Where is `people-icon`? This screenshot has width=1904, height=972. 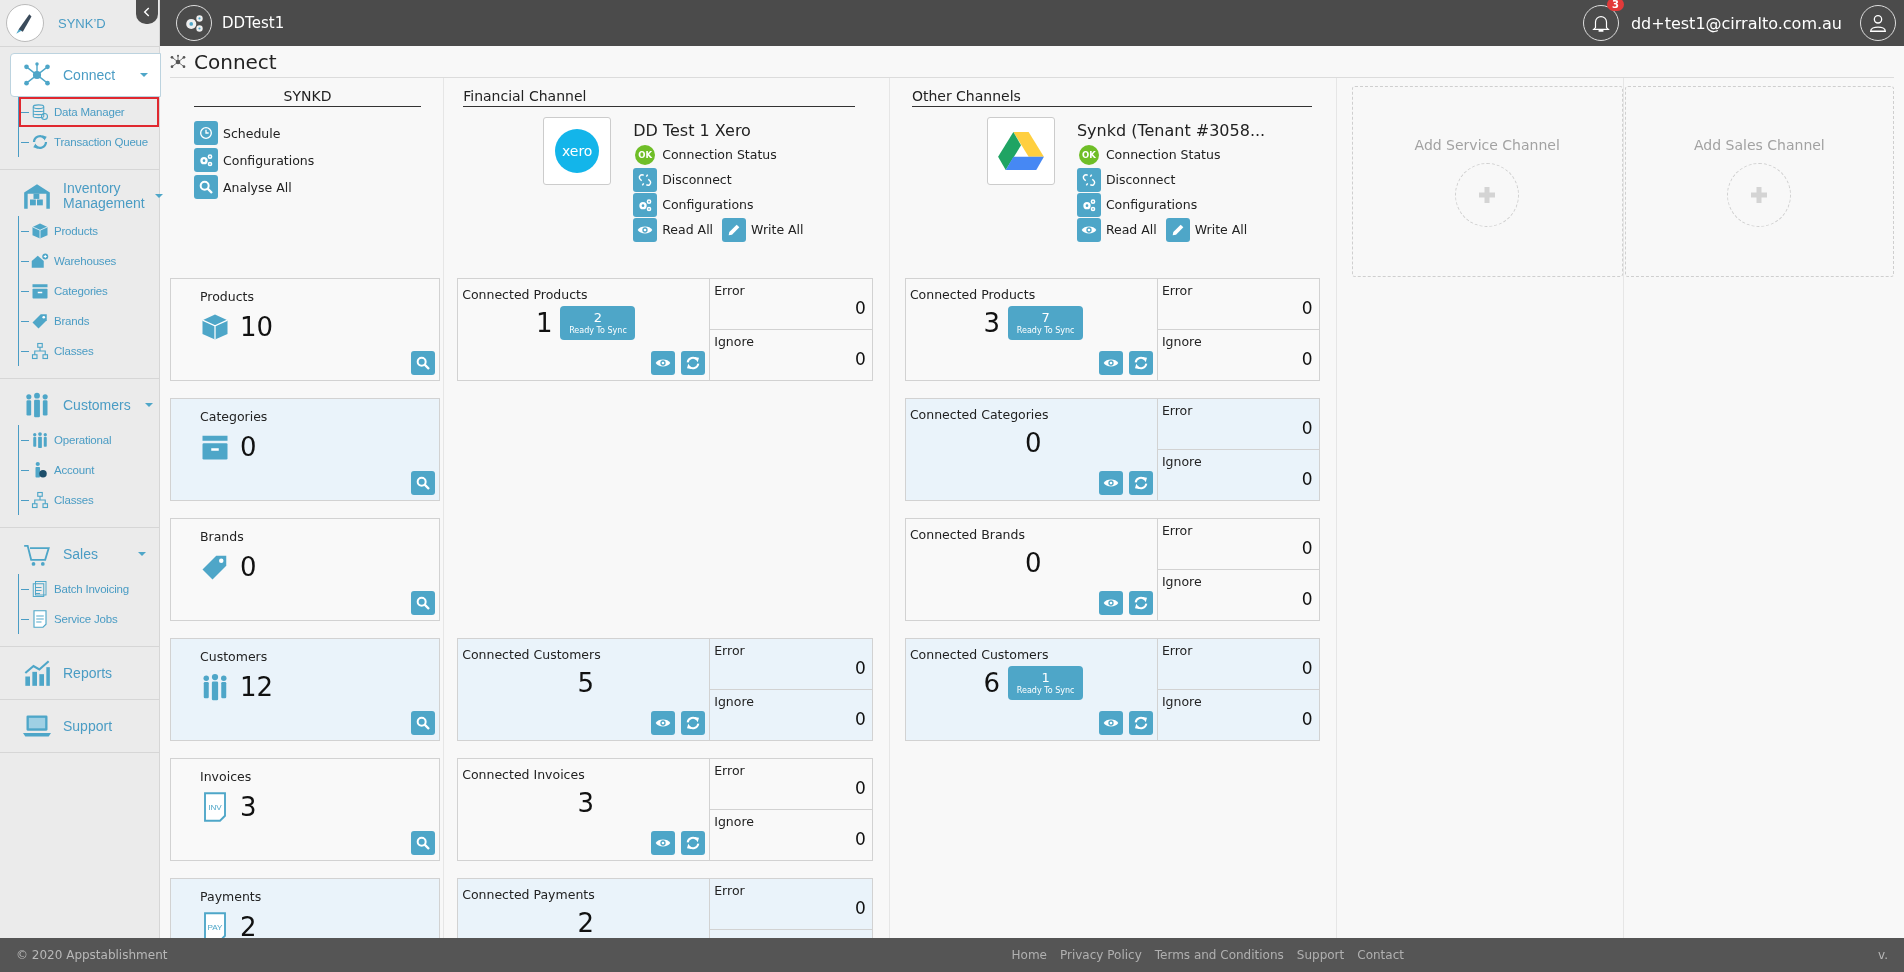
people-icon is located at coordinates (40, 440).